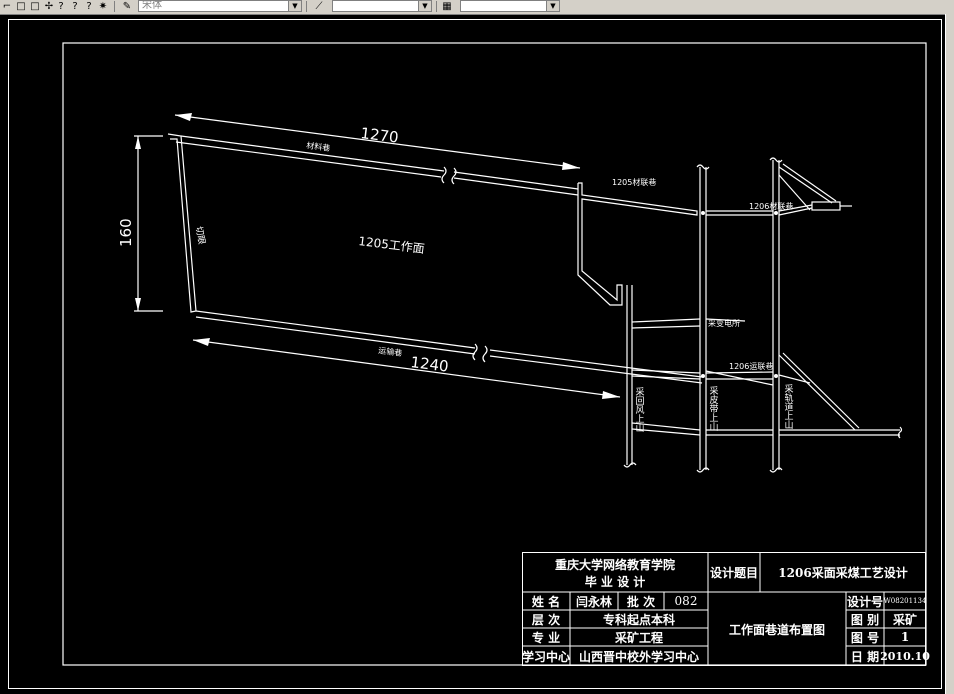 Image resolution: width=954 pixels, height=694 pixels. I want to click on list-icon: ?, so click(89, 6).